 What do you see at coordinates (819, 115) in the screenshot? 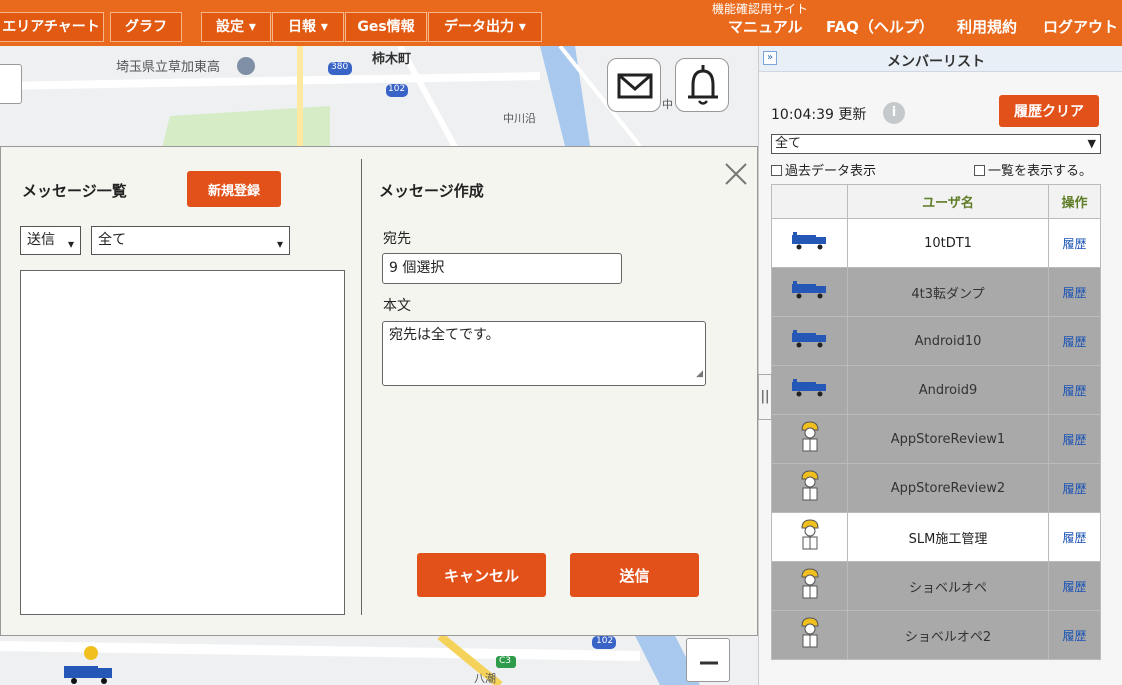
I see `update-time: 10:04:39 更新` at bounding box center [819, 115].